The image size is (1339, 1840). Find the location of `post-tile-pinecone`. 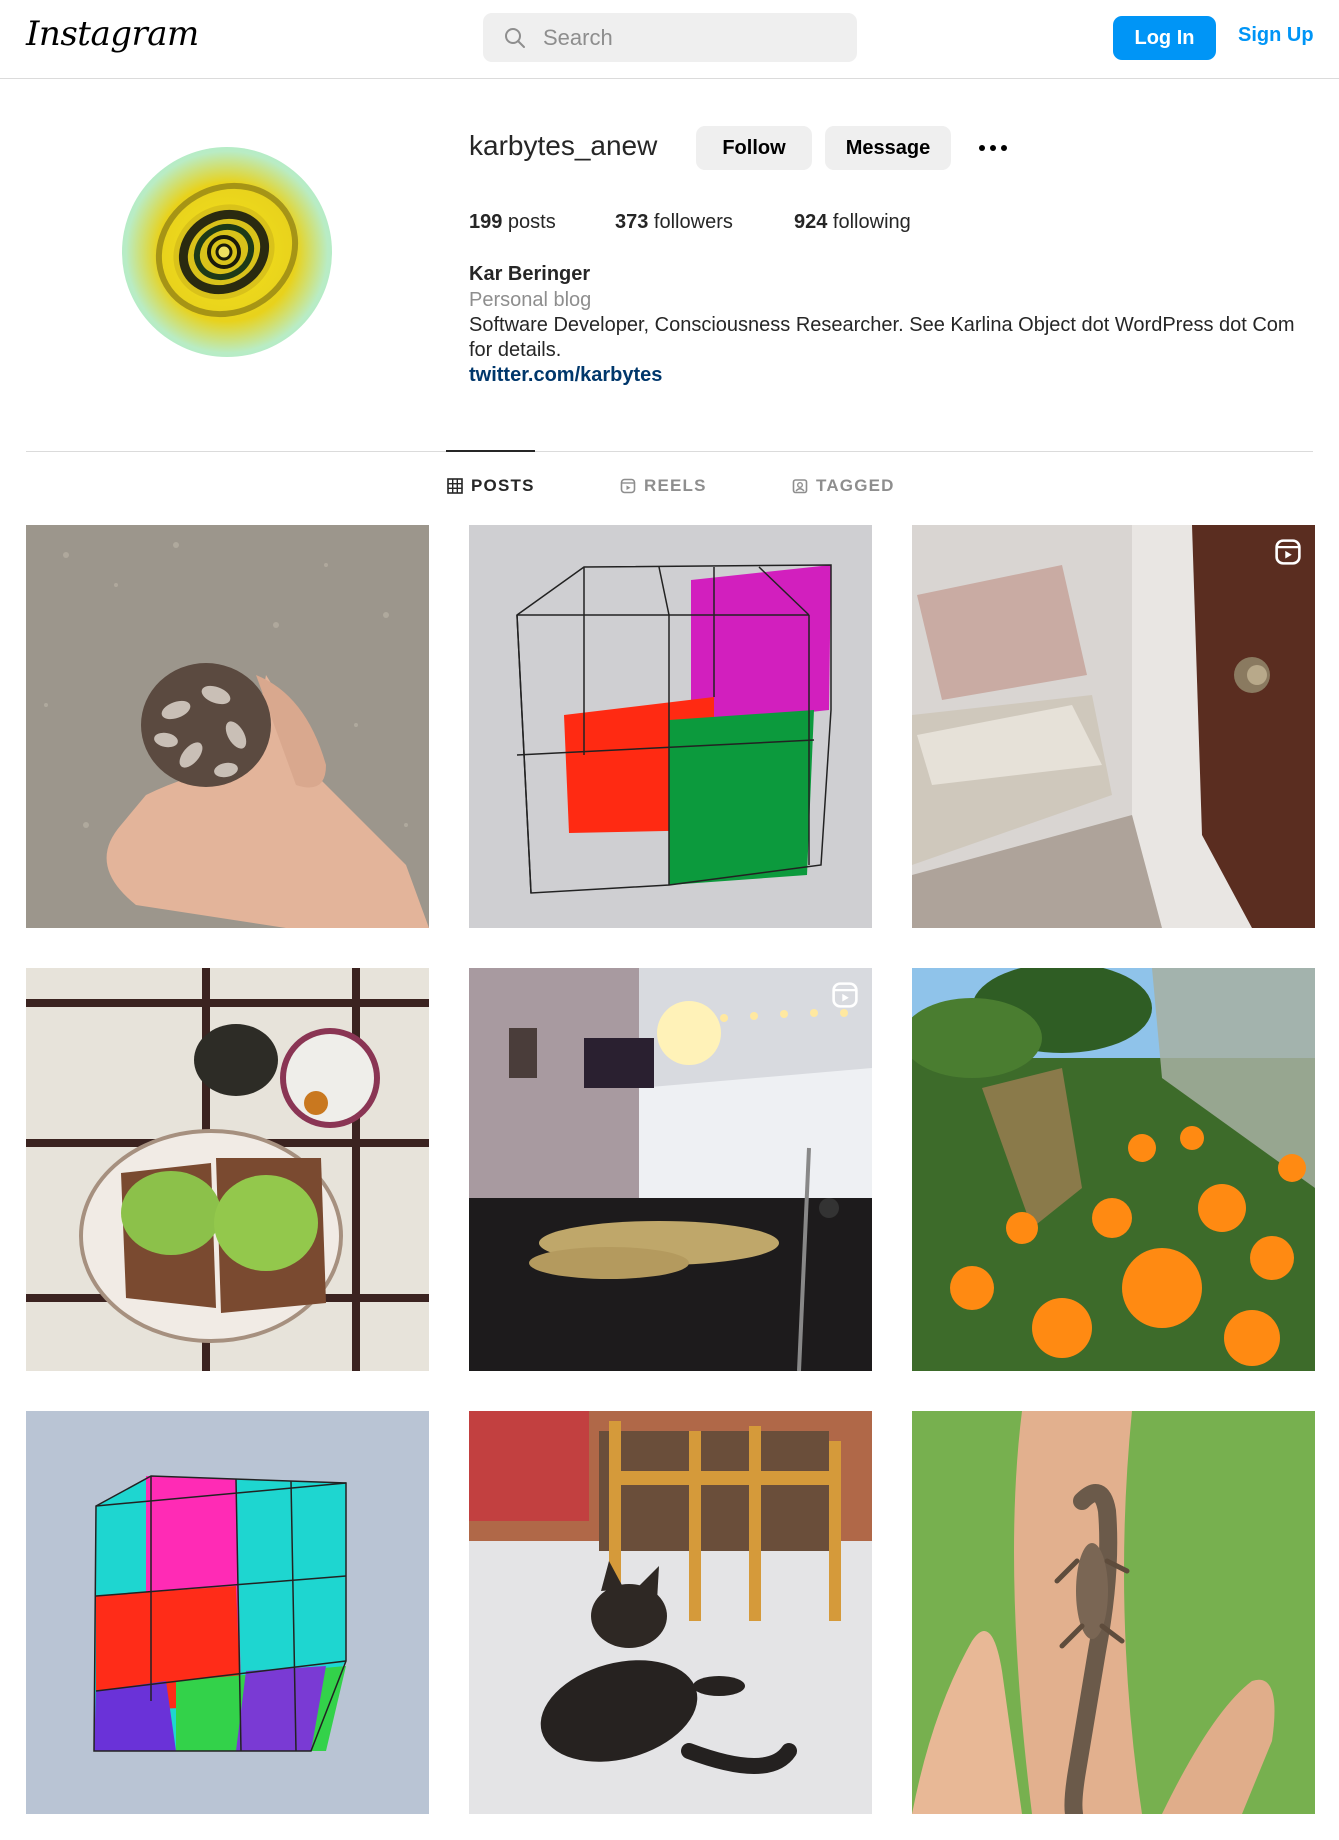

post-tile-pinecone is located at coordinates (227, 726).